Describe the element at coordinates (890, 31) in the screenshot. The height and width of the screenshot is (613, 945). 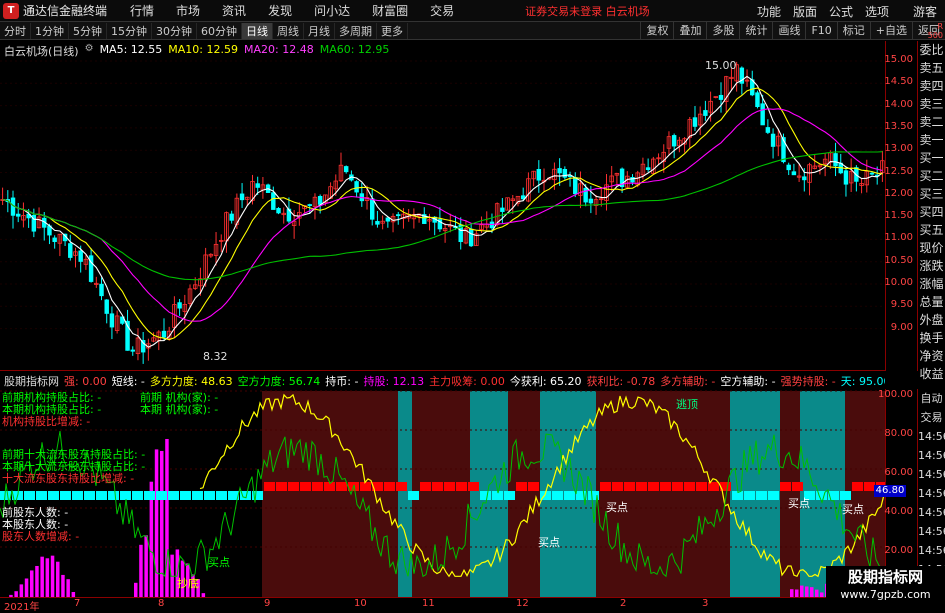
I see `add-watchlist-button: +自选` at that location.